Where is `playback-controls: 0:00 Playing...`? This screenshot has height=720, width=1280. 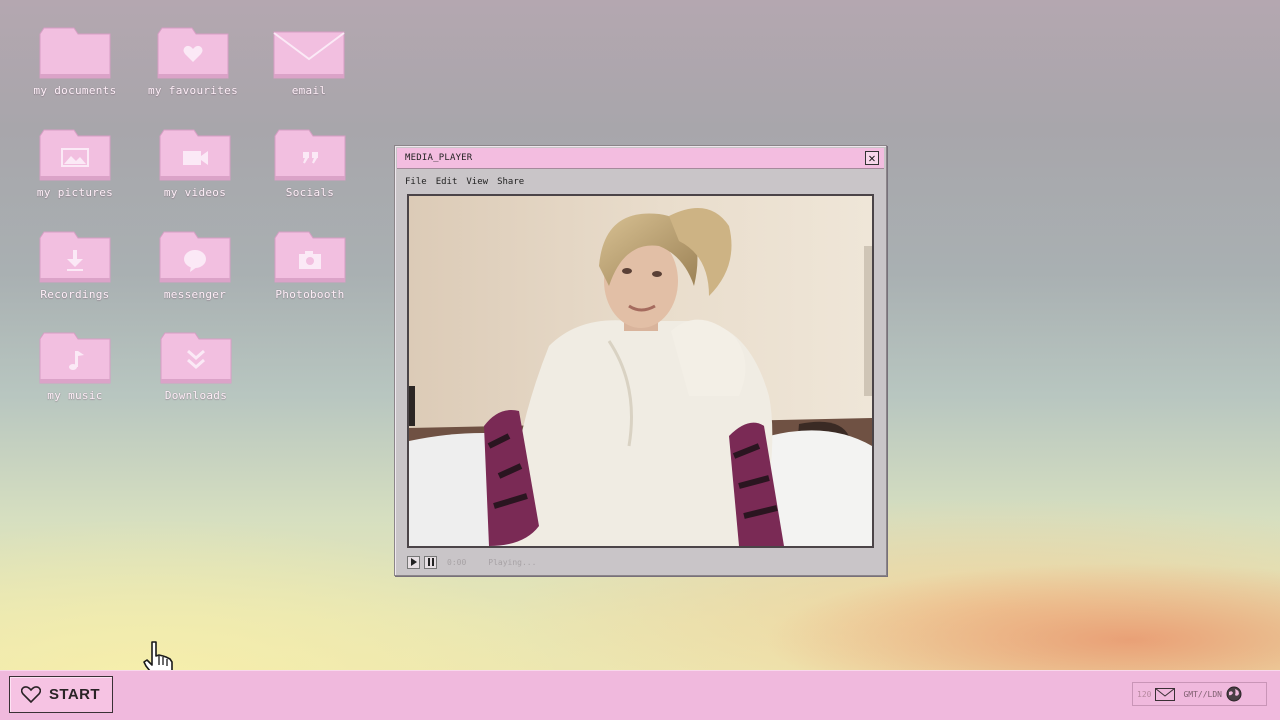 playback-controls: 0:00 Playing... is located at coordinates (471, 562).